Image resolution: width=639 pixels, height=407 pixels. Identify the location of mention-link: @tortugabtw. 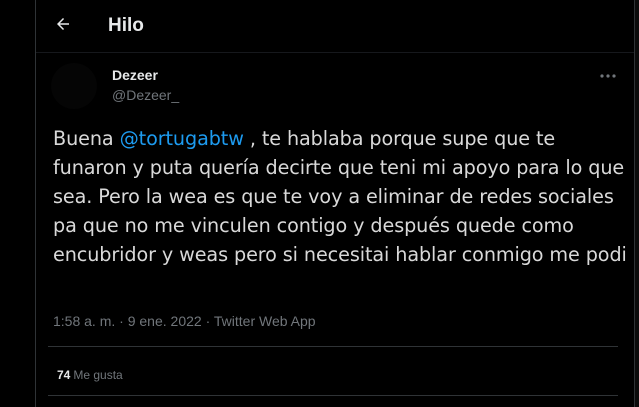
(182, 138).